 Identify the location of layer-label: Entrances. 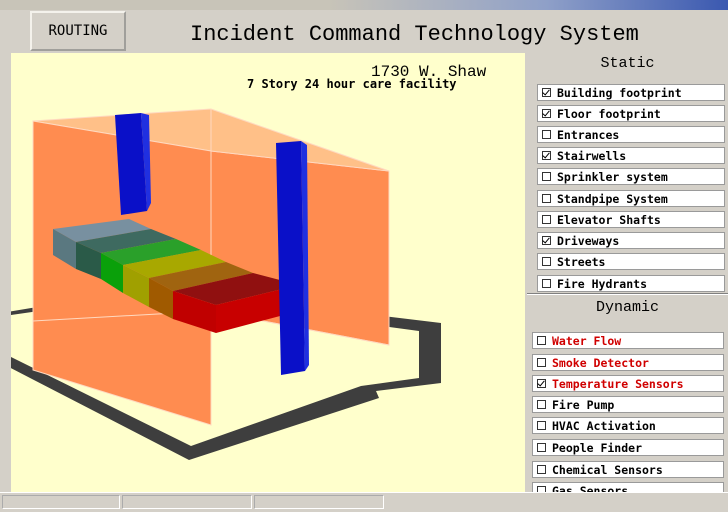
(588, 134).